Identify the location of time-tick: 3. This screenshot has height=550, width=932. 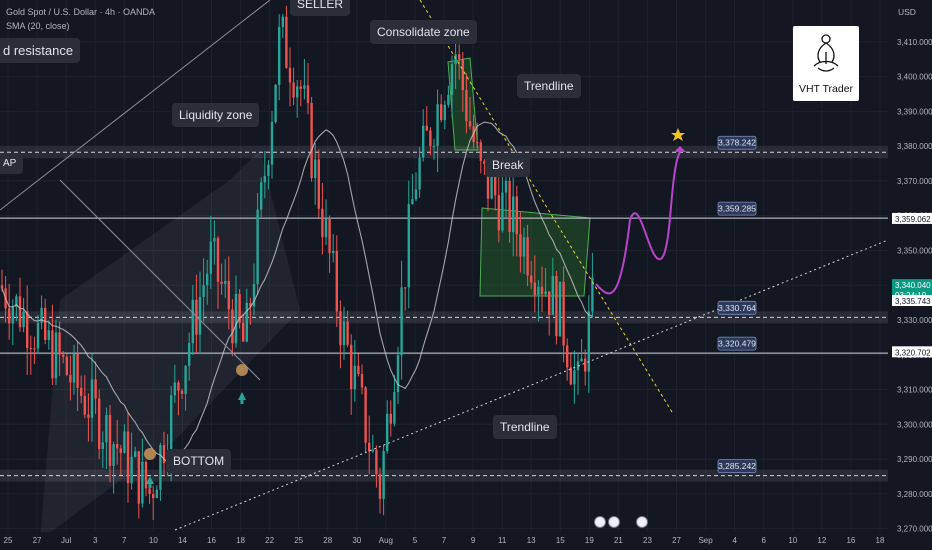
(95, 540).